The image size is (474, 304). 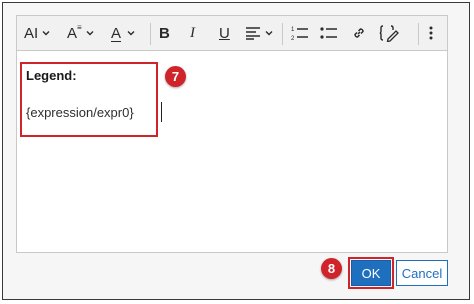 I want to click on bold-icon: B, so click(x=164, y=33).